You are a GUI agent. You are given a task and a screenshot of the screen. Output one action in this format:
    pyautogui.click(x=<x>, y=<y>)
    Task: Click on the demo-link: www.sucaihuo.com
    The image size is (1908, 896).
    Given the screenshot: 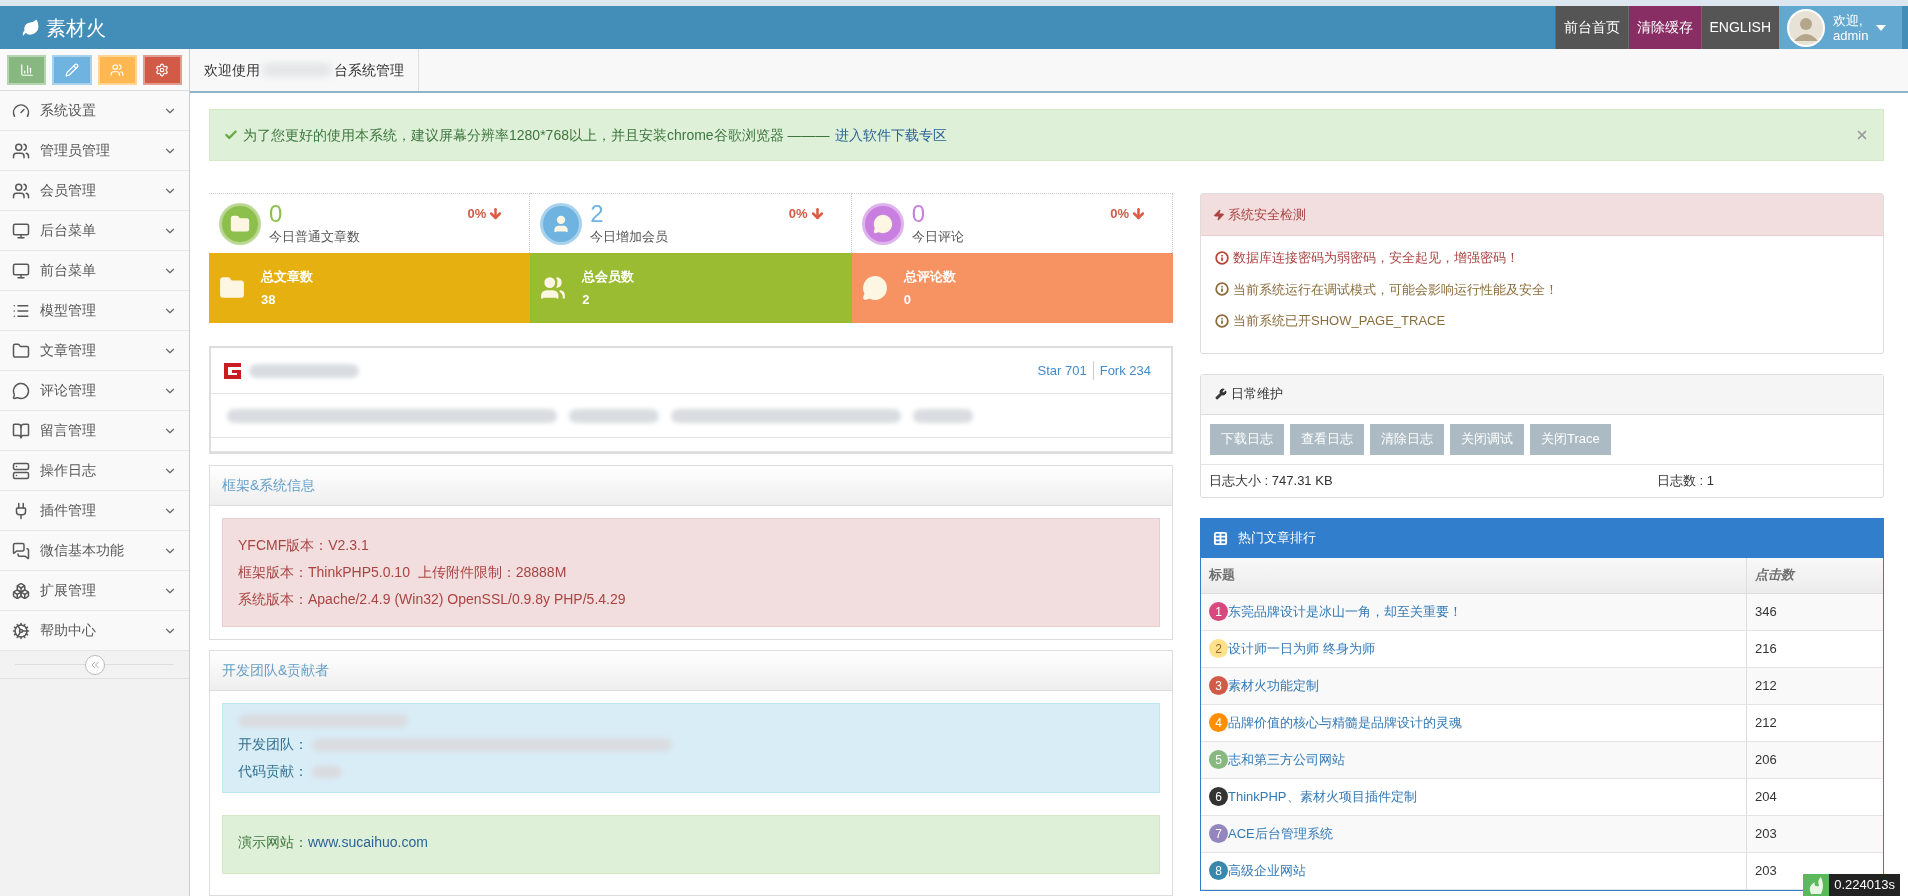 What is the action you would take?
    pyautogui.click(x=368, y=842)
    